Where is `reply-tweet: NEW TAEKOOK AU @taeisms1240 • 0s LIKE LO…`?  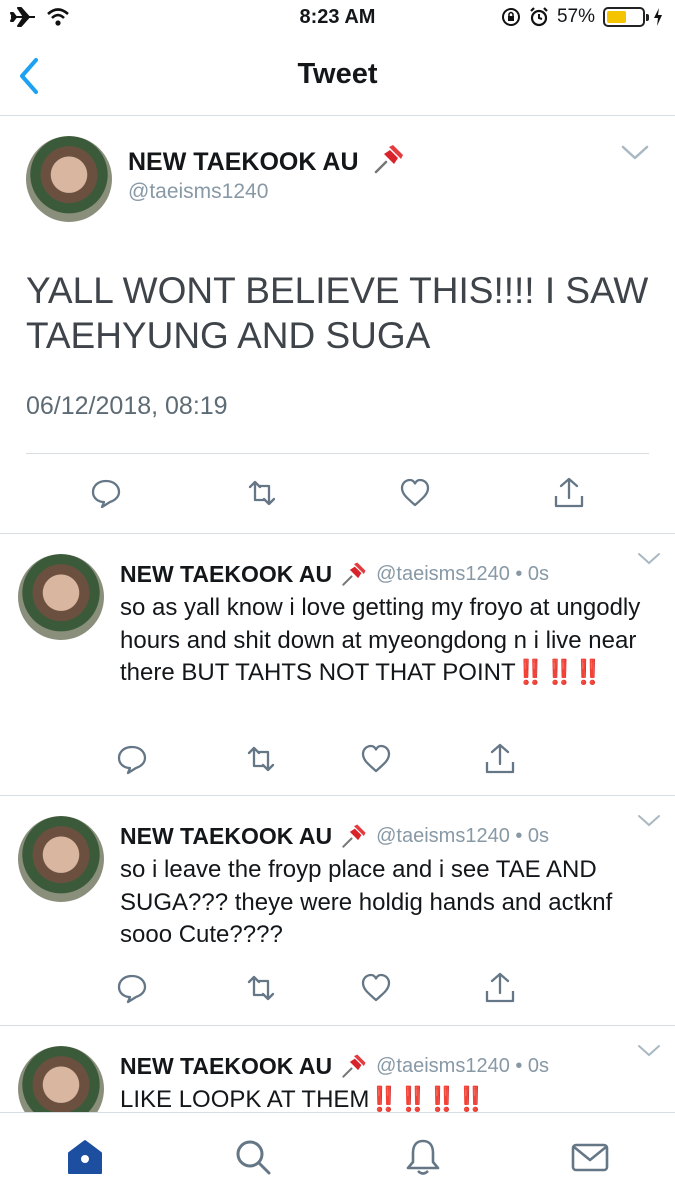 reply-tweet: NEW TAEKOOK AU @taeisms1240 • 0s LIKE LO… is located at coordinates (337, 1069).